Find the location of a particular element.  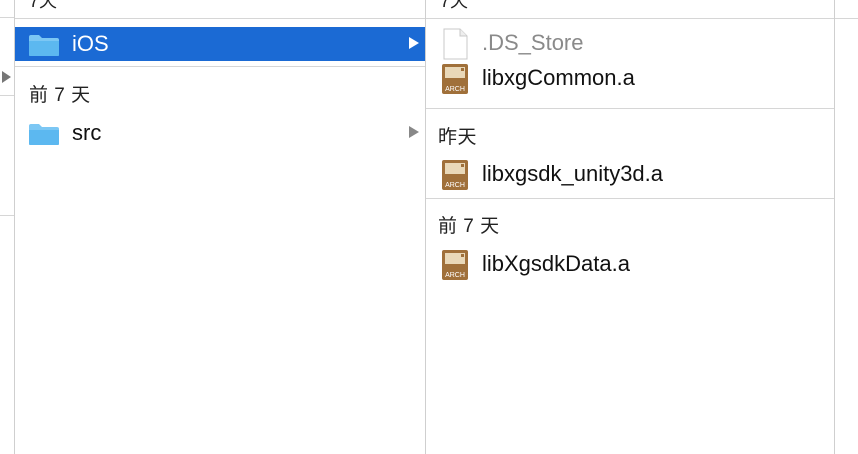

folder-row-ios: iOS is located at coordinates (220, 44).